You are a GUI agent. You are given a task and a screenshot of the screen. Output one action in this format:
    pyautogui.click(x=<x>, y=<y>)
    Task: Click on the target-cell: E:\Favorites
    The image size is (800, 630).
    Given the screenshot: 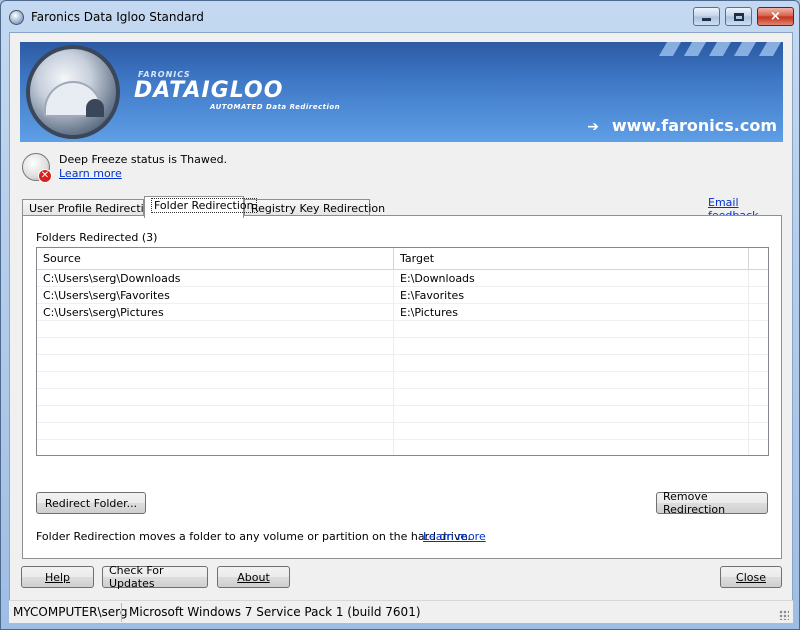 What is the action you would take?
    pyautogui.click(x=571, y=295)
    